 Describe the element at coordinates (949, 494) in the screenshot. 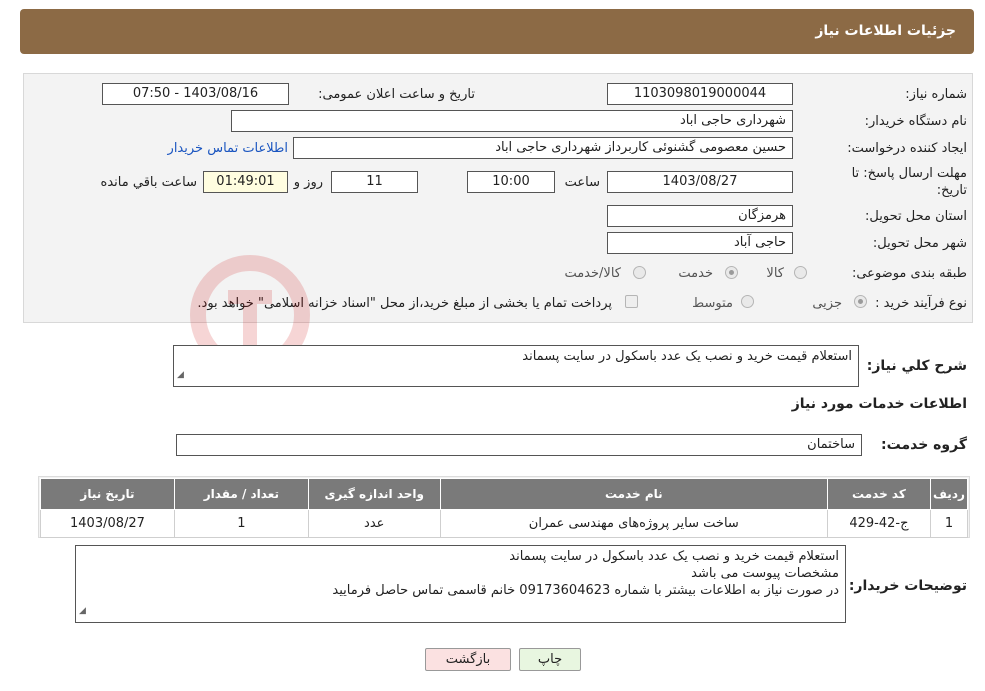

I see `col-row: رديف` at that location.